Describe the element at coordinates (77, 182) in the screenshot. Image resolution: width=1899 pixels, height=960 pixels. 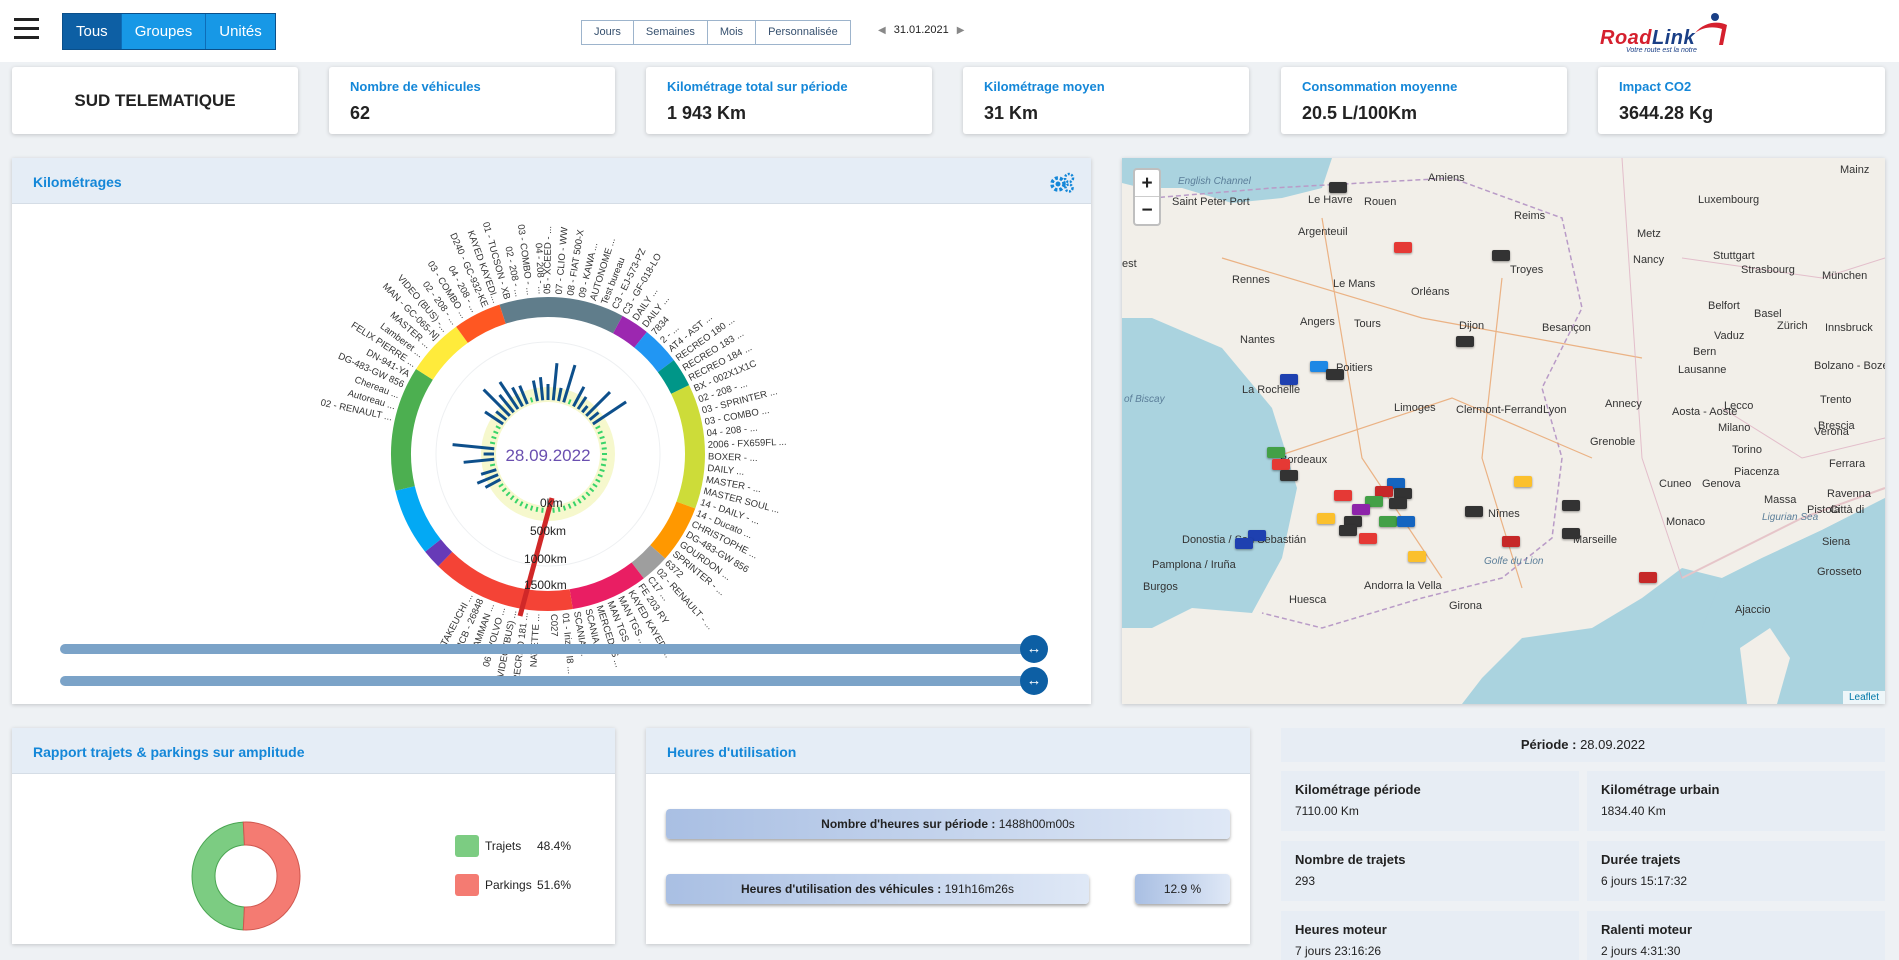
I see `km-panel-title: Kilométrages` at that location.